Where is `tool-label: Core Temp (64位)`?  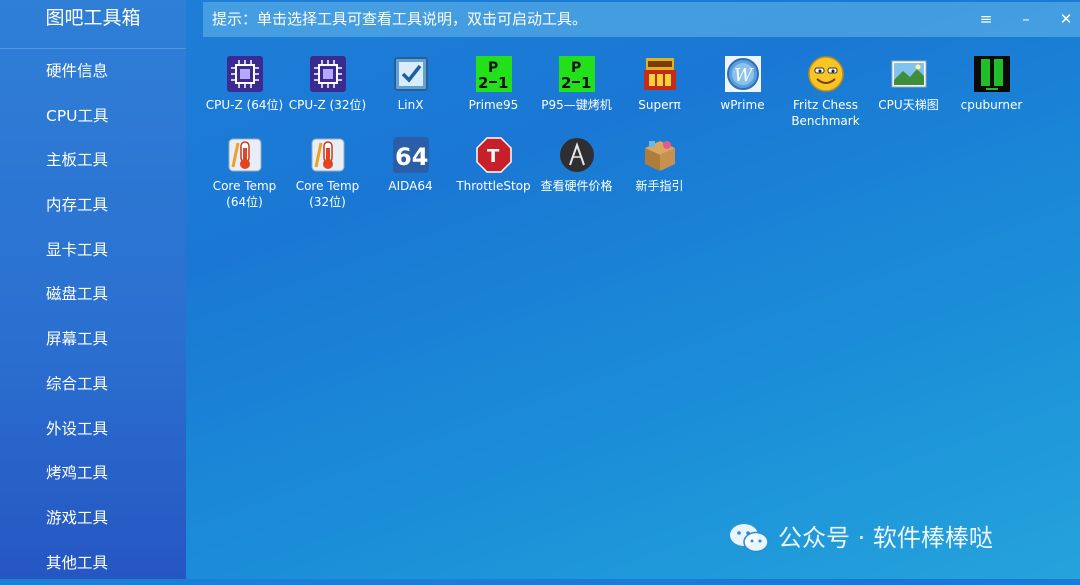 tool-label: Core Temp (64位) is located at coordinates (244, 194).